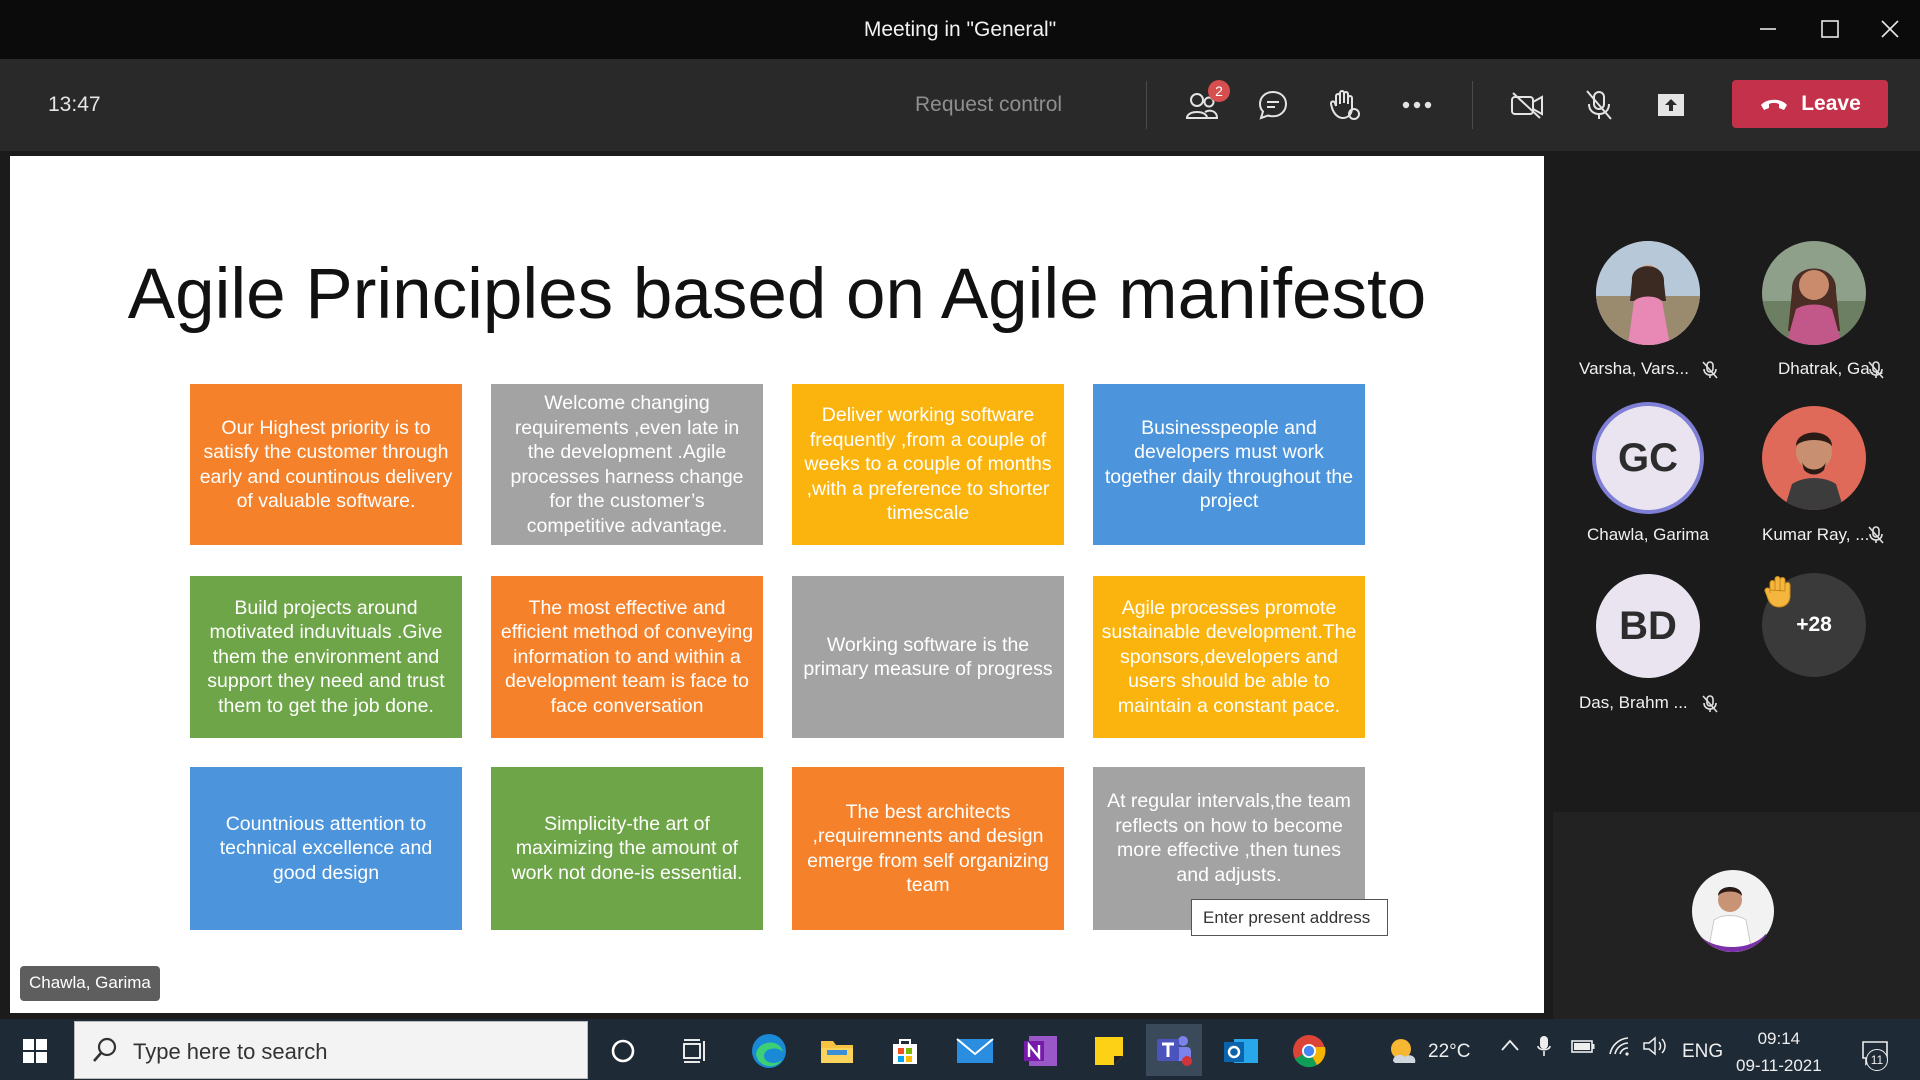 This screenshot has height=1080, width=1920. I want to click on minimize-icon, so click(1768, 29).